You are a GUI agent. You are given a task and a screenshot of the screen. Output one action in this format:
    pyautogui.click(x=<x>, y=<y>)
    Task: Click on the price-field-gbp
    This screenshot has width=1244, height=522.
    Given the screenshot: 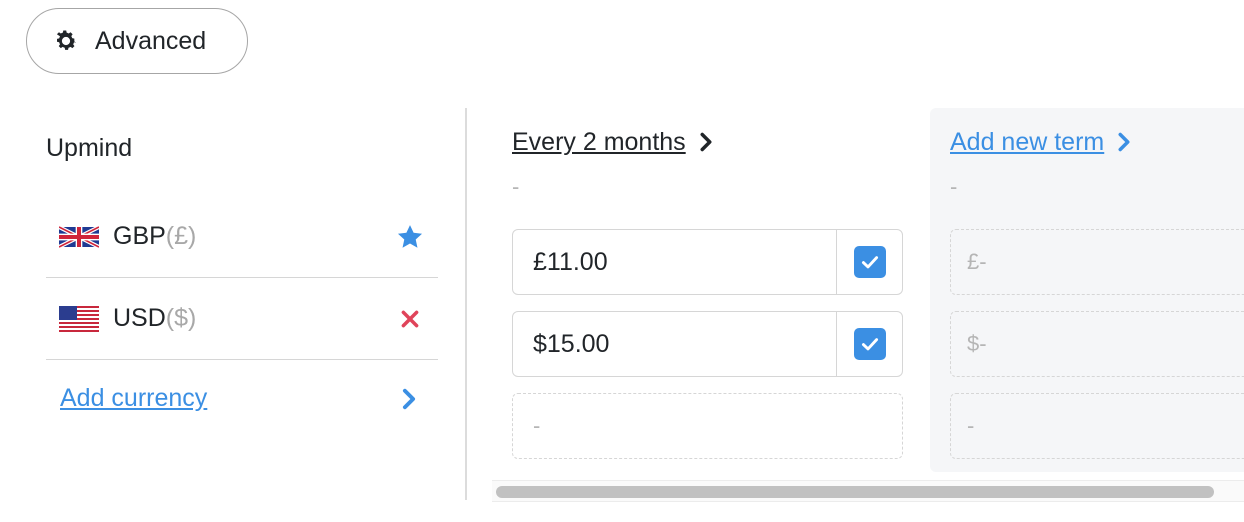 What is the action you would take?
    pyautogui.click(x=707, y=262)
    